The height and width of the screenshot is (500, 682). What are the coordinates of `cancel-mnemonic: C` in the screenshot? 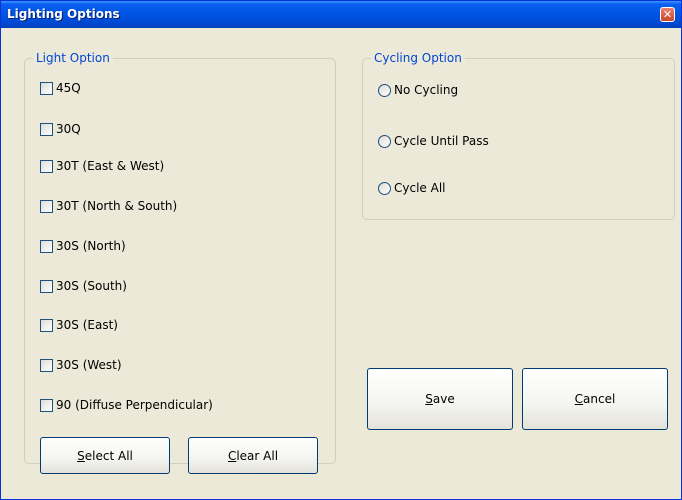 It's located at (579, 399).